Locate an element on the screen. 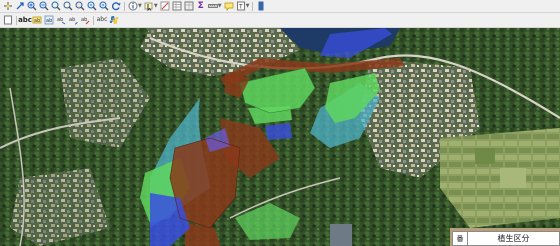  show-hide-labels-icon: ab is located at coordinates (49, 20).